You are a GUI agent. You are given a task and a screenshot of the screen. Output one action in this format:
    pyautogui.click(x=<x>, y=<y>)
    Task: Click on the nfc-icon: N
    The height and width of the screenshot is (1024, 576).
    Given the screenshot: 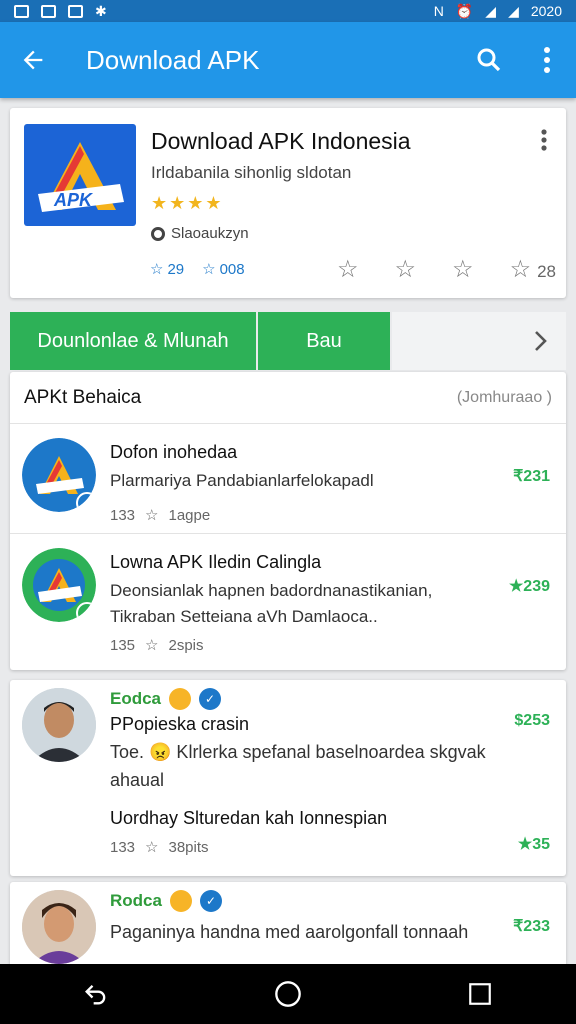 What is the action you would take?
    pyautogui.click(x=438, y=11)
    